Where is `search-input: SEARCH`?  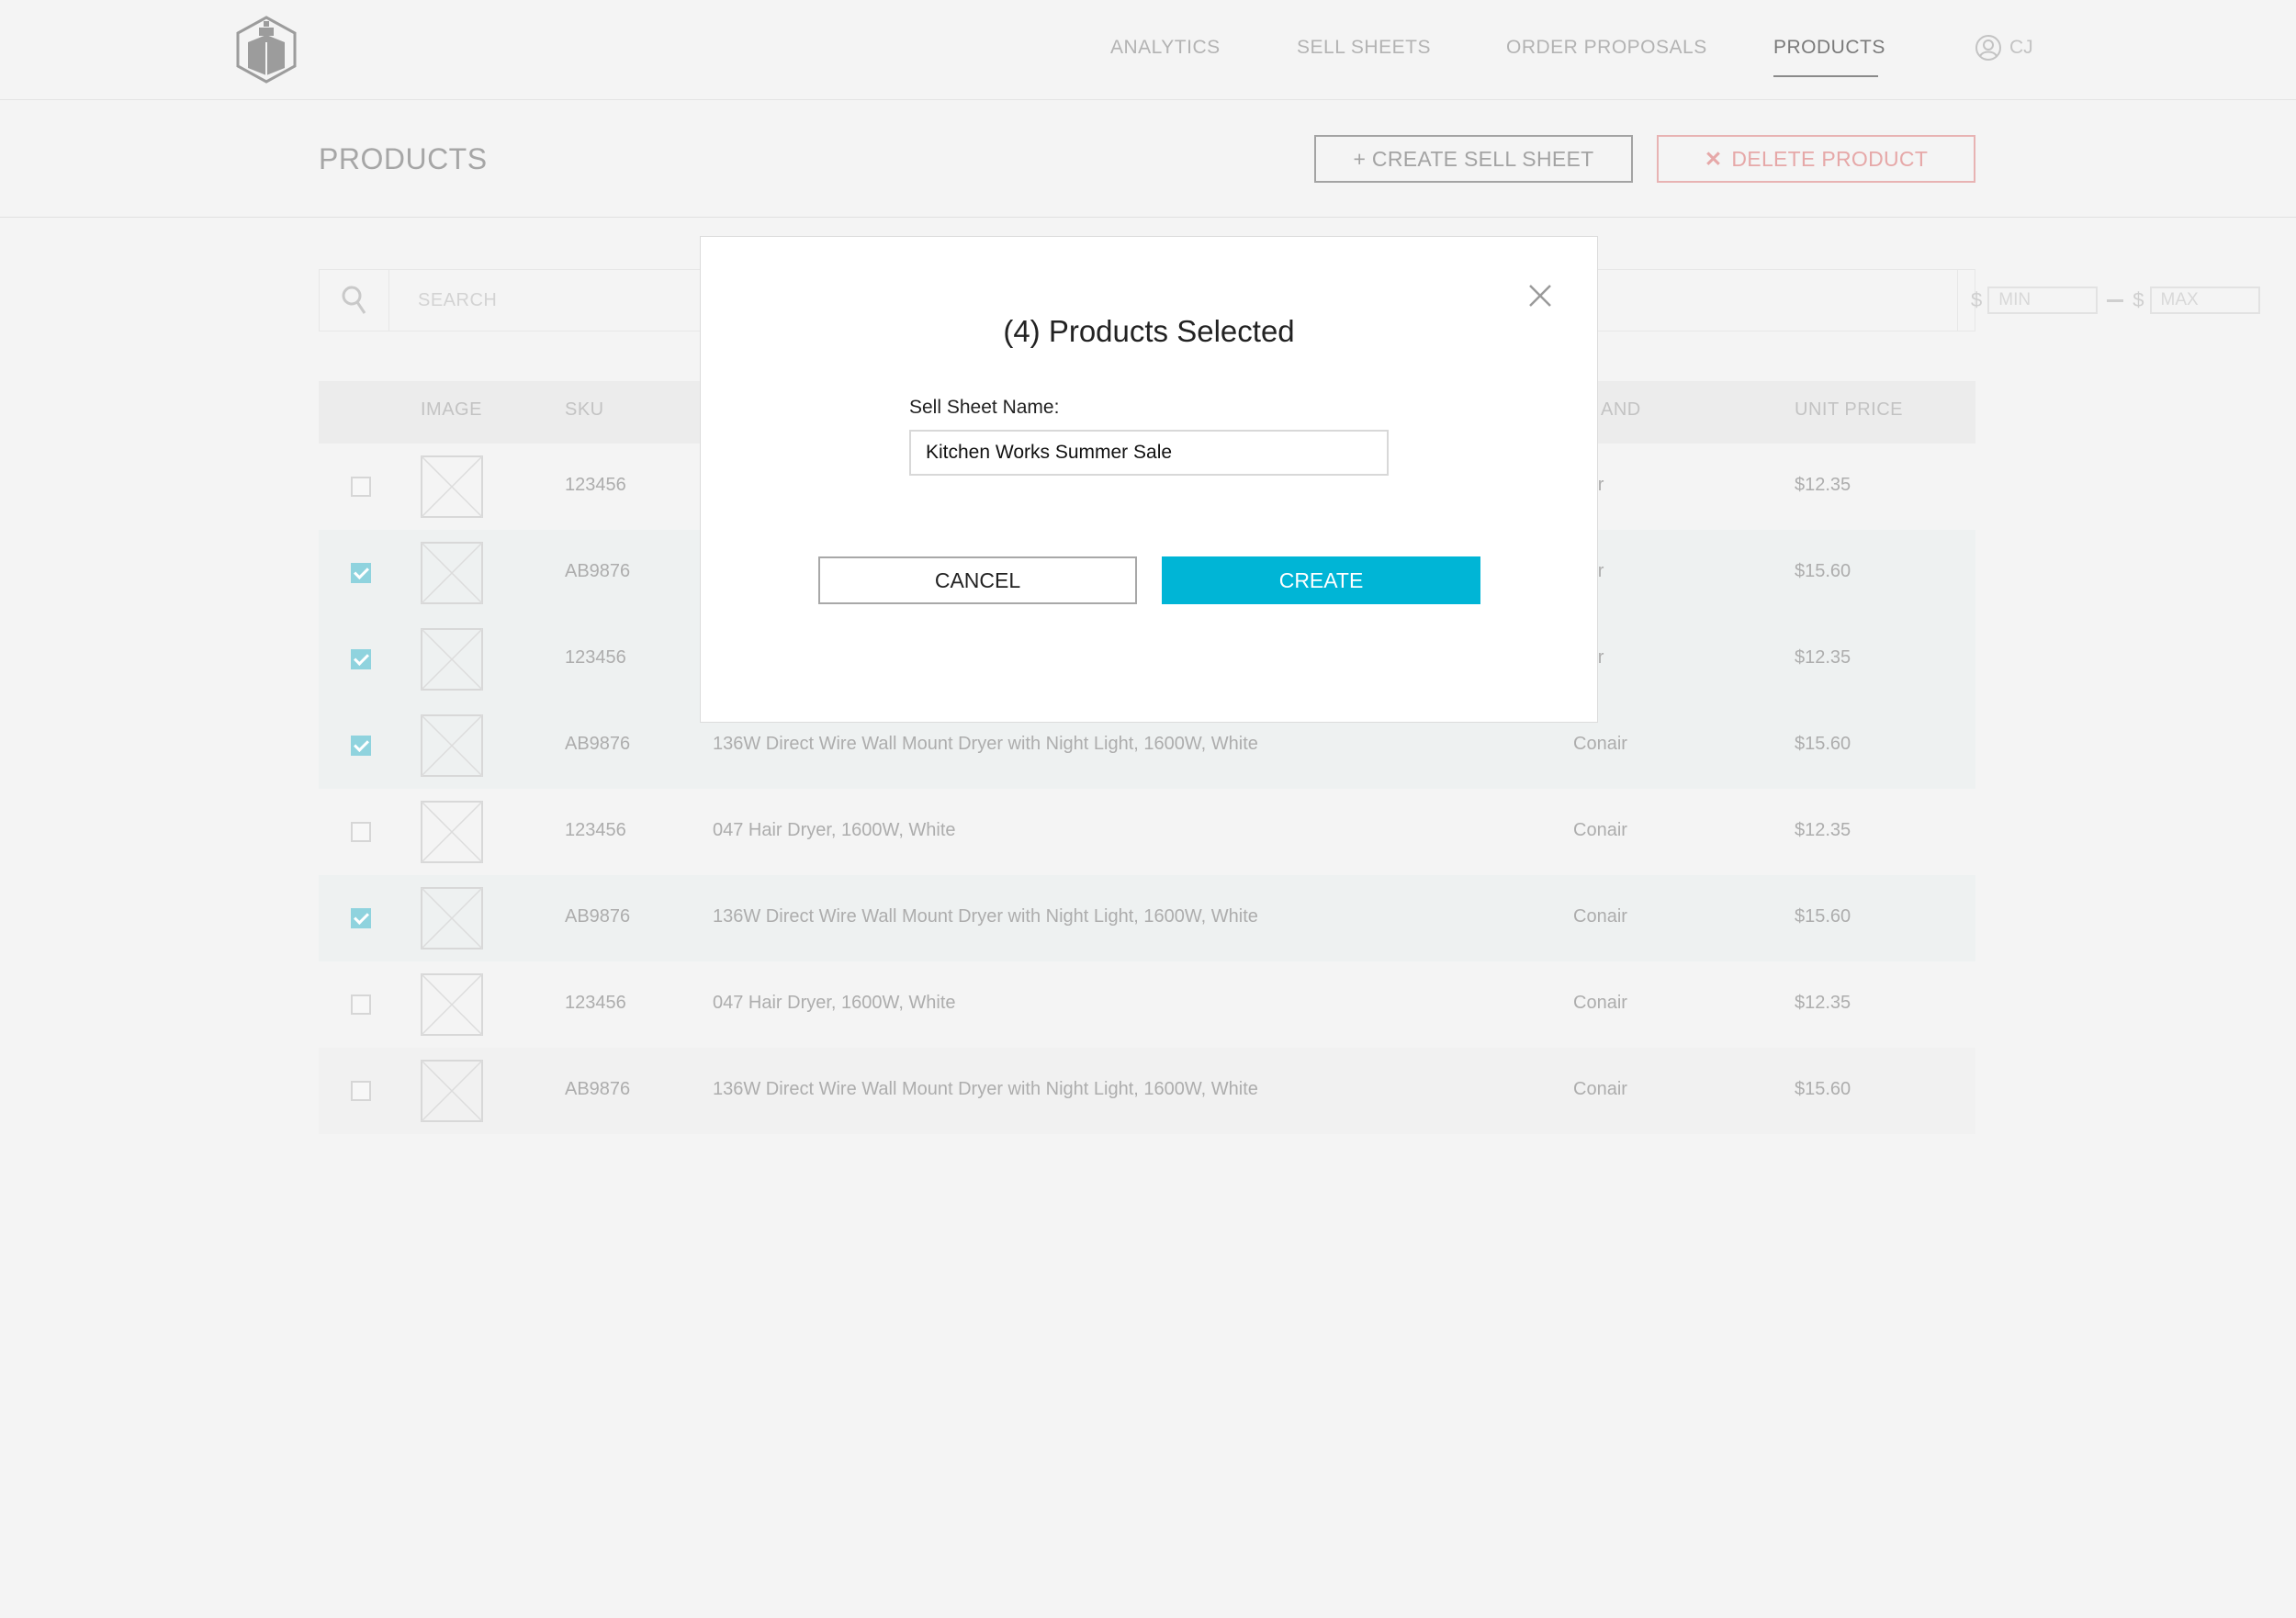 search-input: SEARCH is located at coordinates (457, 300).